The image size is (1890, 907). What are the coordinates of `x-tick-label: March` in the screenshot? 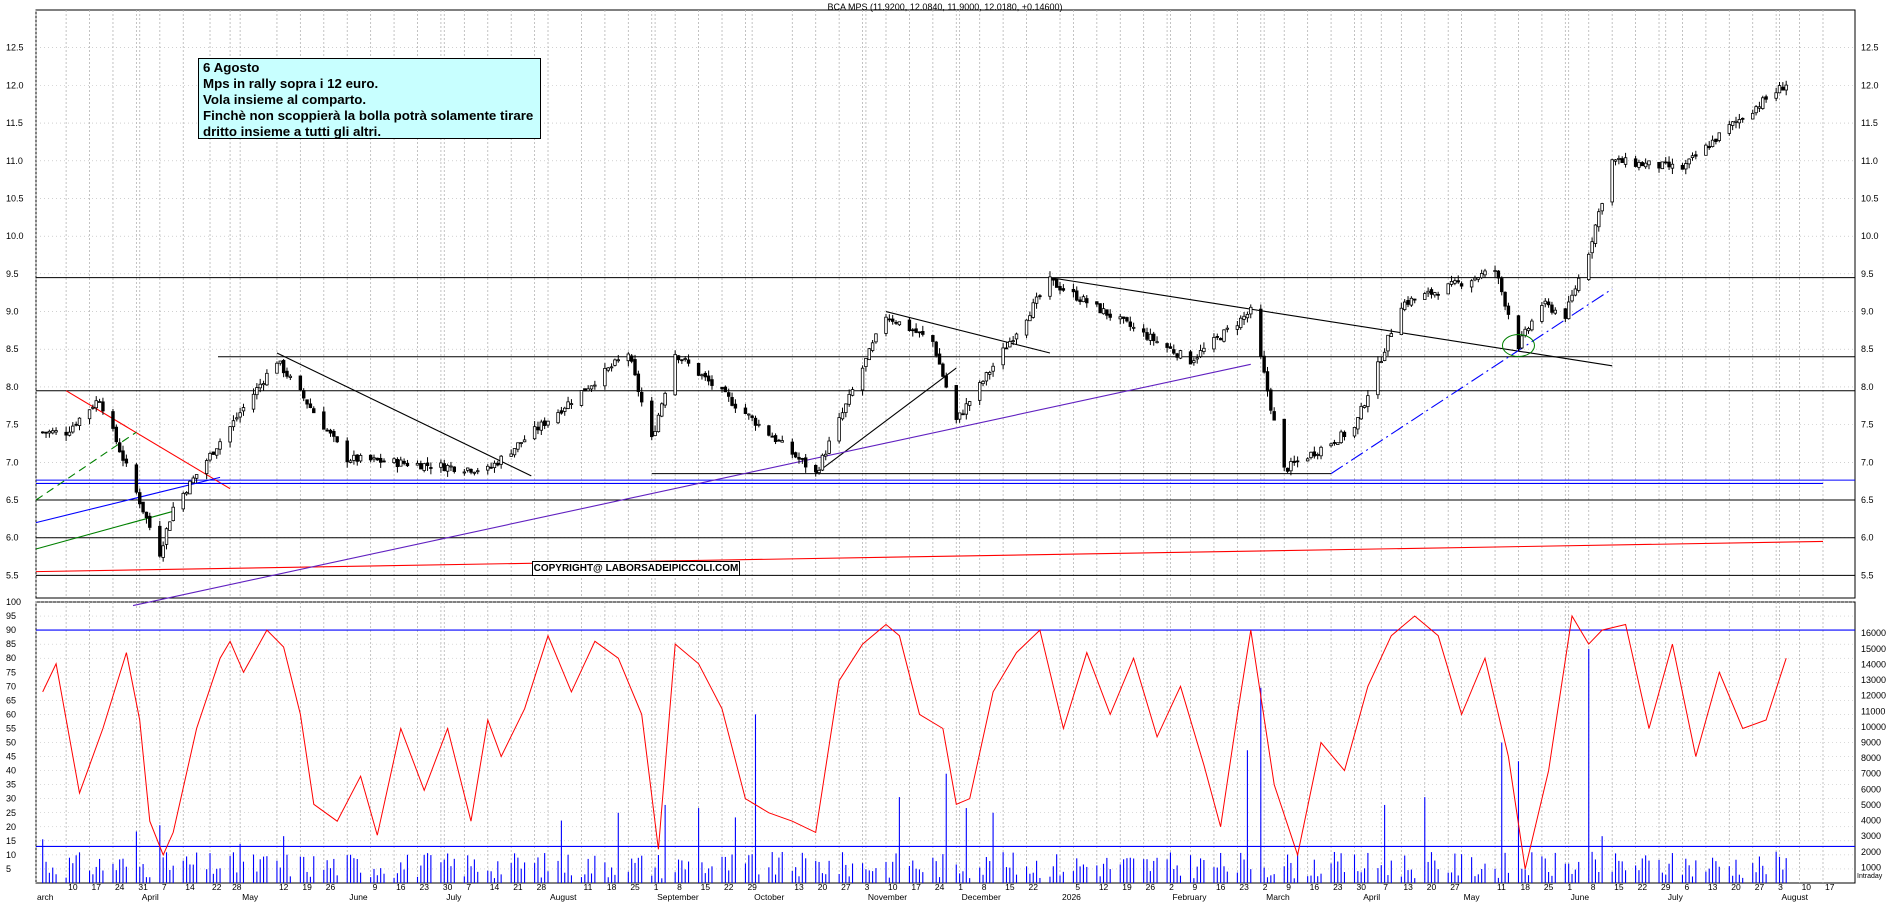 It's located at (1278, 897).